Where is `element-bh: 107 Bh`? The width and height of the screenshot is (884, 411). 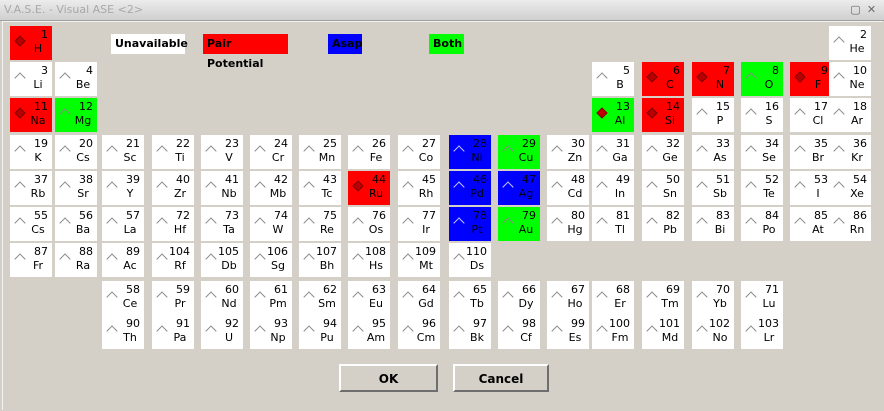 element-bh: 107 Bh is located at coordinates (320, 260).